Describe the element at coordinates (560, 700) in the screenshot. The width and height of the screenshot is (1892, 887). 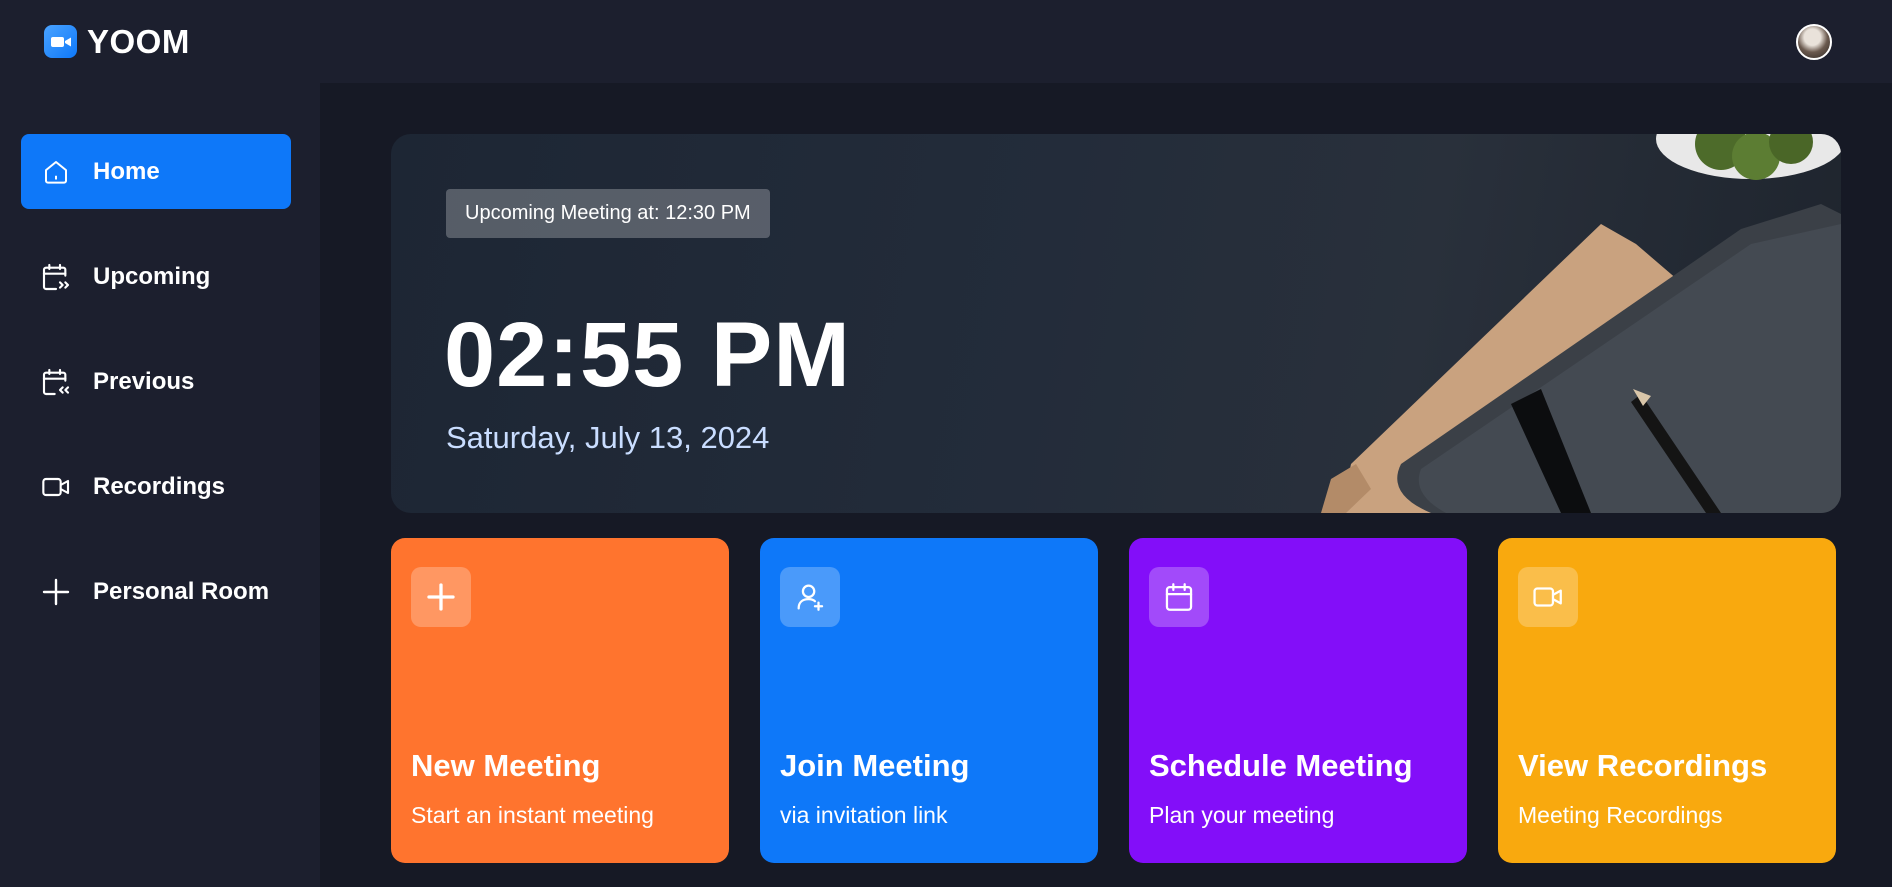
I see `new-meeting-card: New Meeting Start an instant meeting` at that location.